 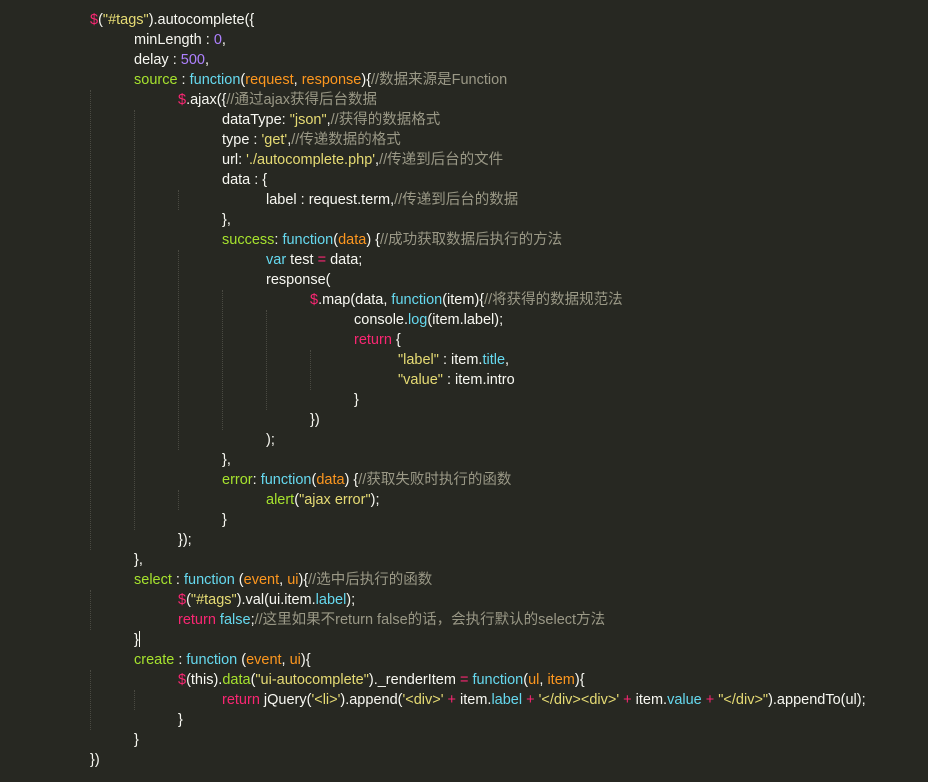 I want to click on code-token: type :, so click(x=242, y=140).